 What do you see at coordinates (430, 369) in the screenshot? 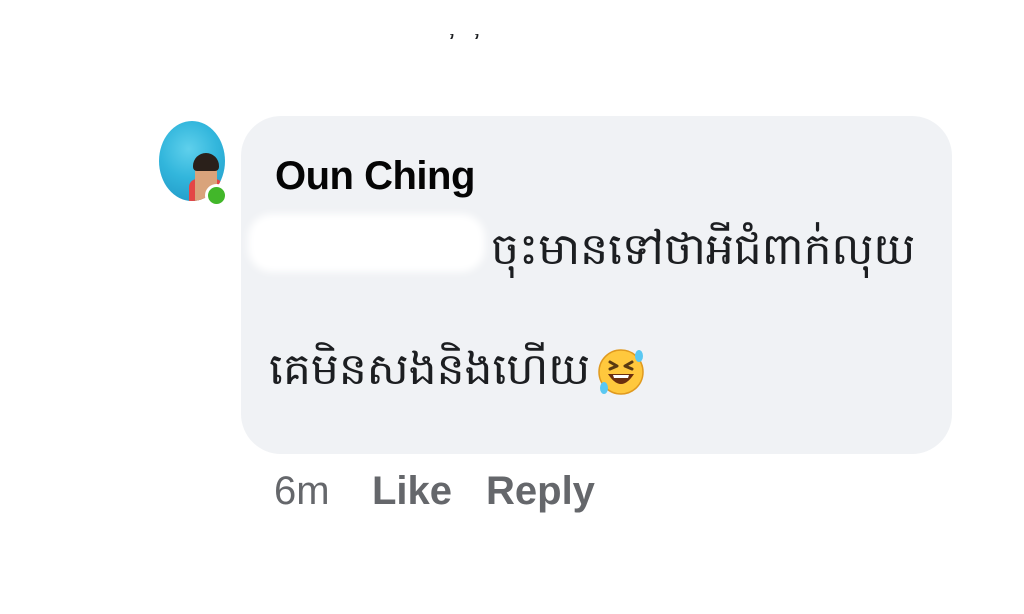
I see `comment-text-line-2: គេមិនសងនិងហើយ` at bounding box center [430, 369].